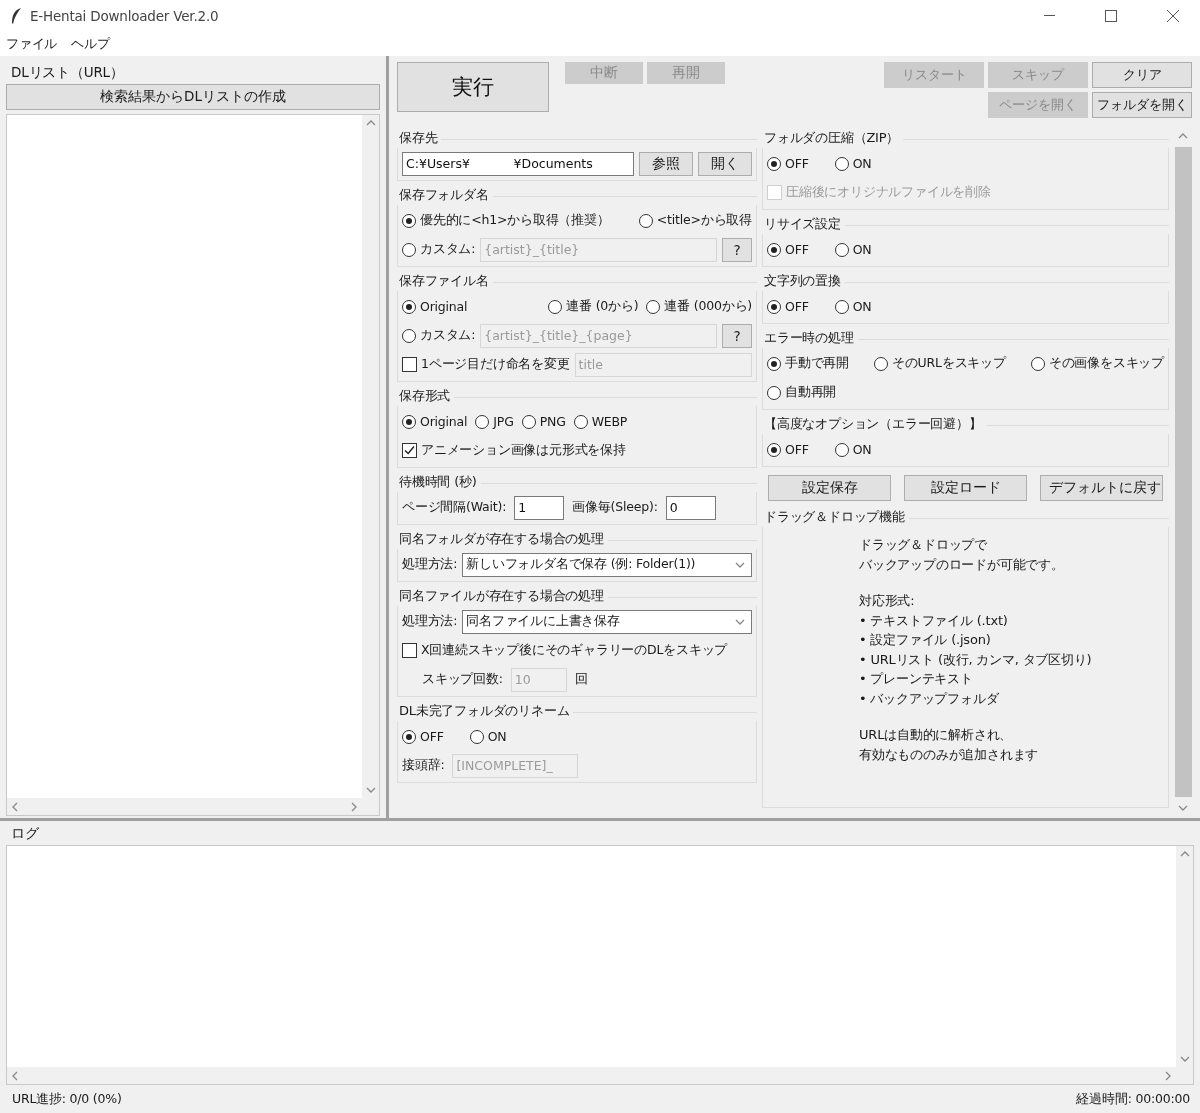  I want to click on progress-text: URL進捗: 0/0 (0%), so click(67, 1099).